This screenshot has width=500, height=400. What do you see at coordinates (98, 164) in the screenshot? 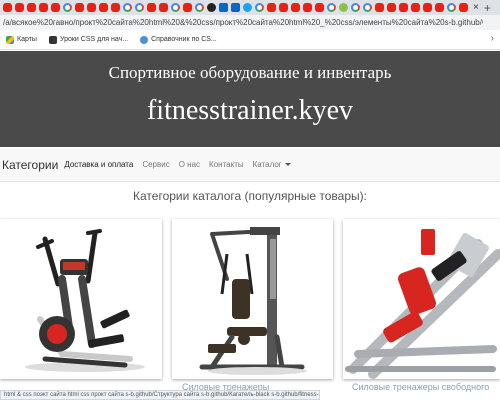
I see `nav-link-delivery: Доставка и оплата` at bounding box center [98, 164].